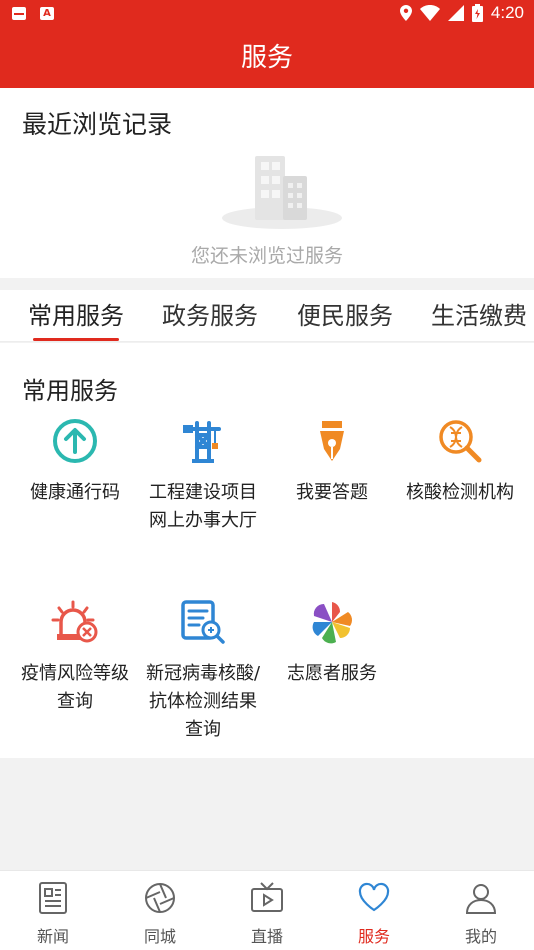 The image size is (534, 950). Describe the element at coordinates (210, 313) in the screenshot. I see `tab-government-services: 政务服务` at that location.